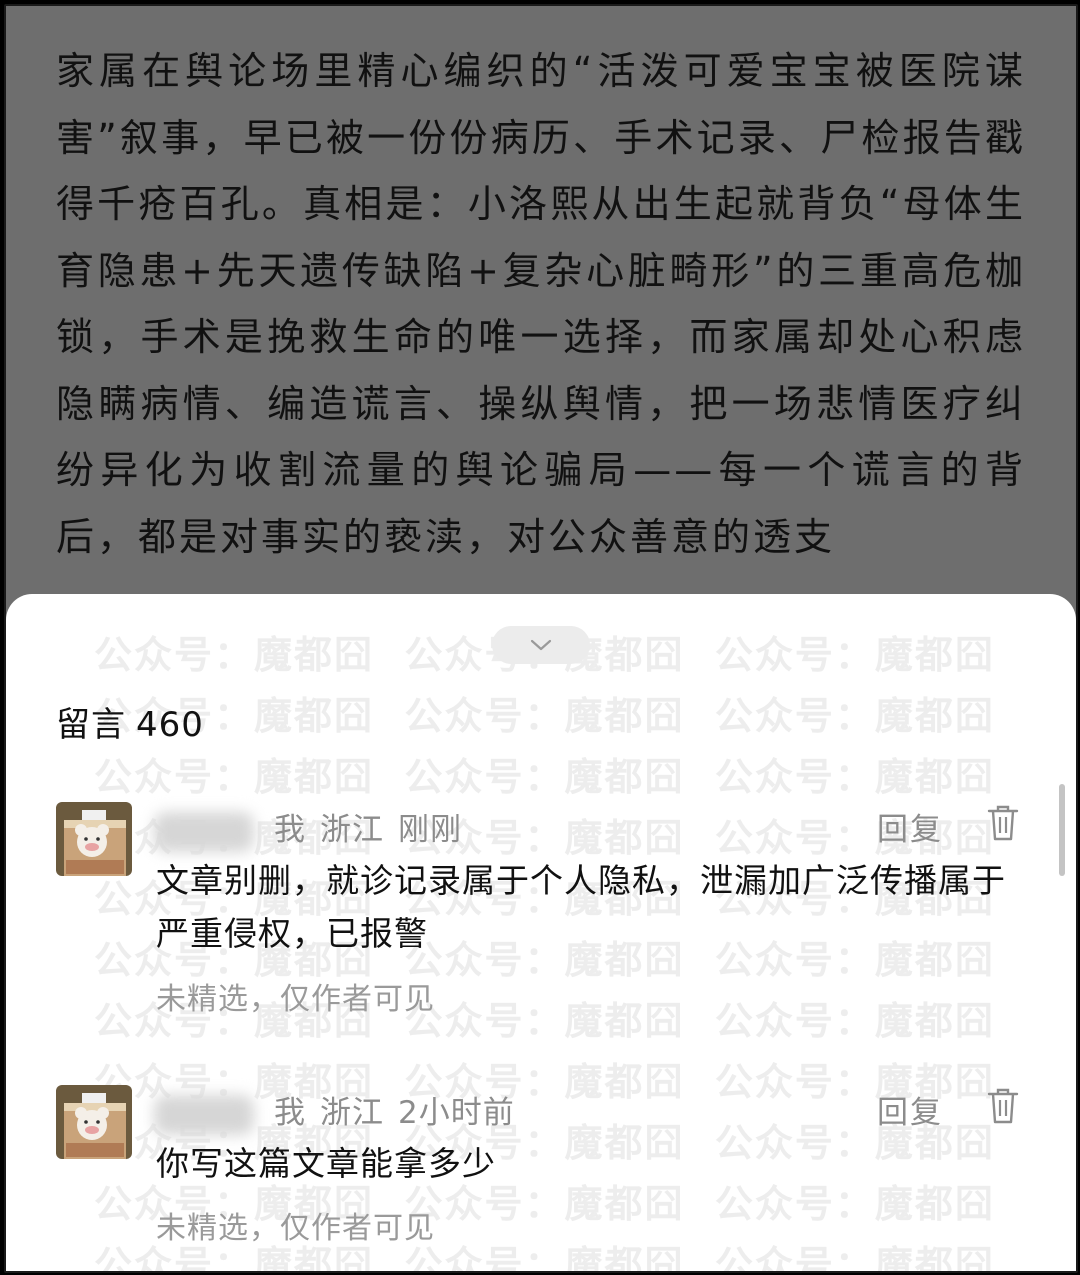 Image resolution: width=1080 pixels, height=1275 pixels. What do you see at coordinates (170, 725) in the screenshot?
I see `comments-count: 460` at bounding box center [170, 725].